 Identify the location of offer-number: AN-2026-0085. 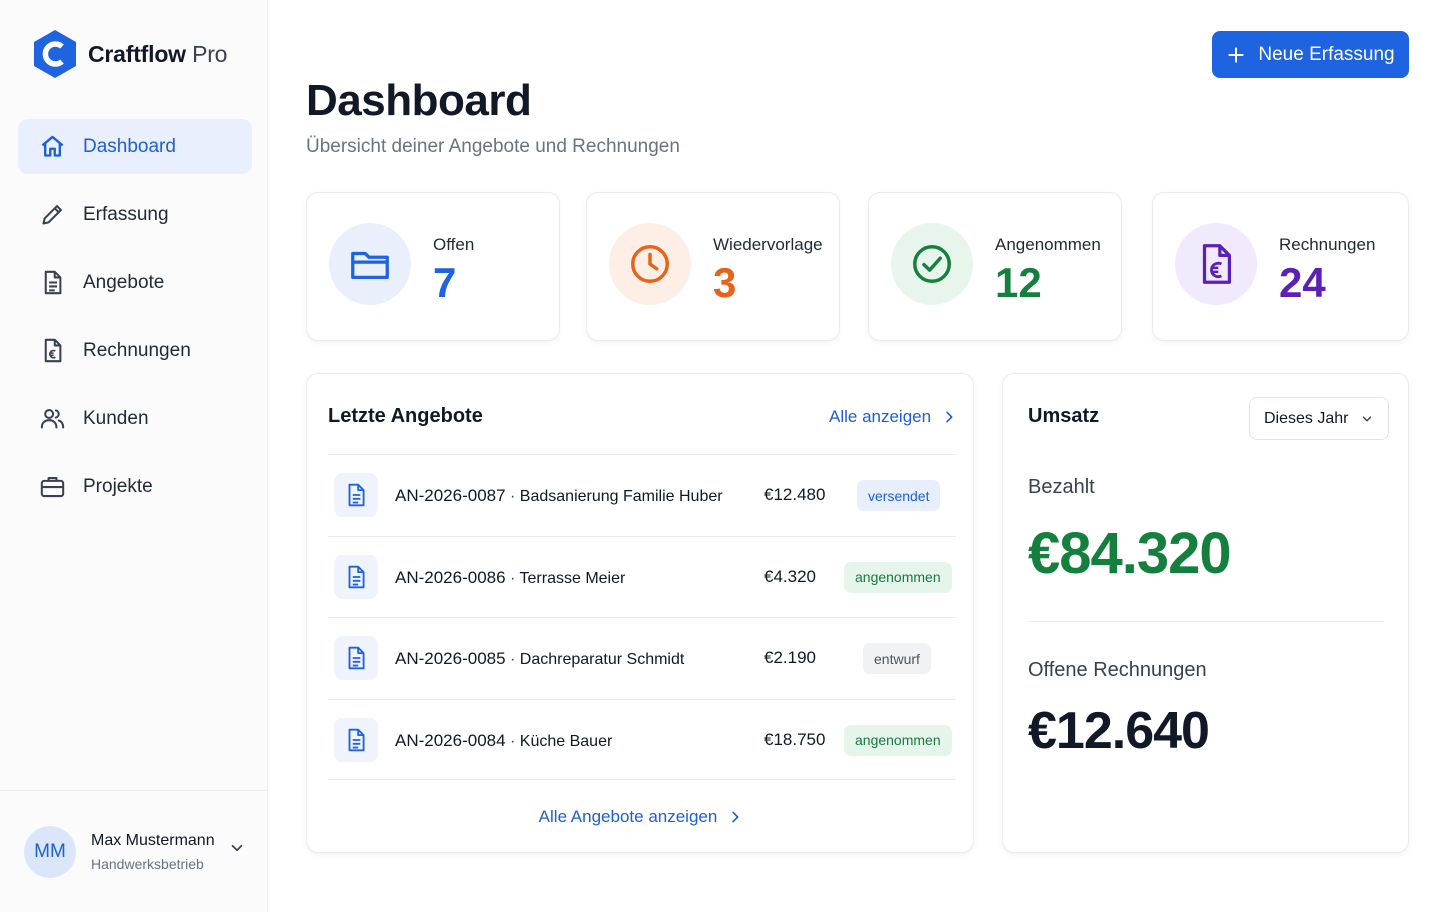
(450, 658).